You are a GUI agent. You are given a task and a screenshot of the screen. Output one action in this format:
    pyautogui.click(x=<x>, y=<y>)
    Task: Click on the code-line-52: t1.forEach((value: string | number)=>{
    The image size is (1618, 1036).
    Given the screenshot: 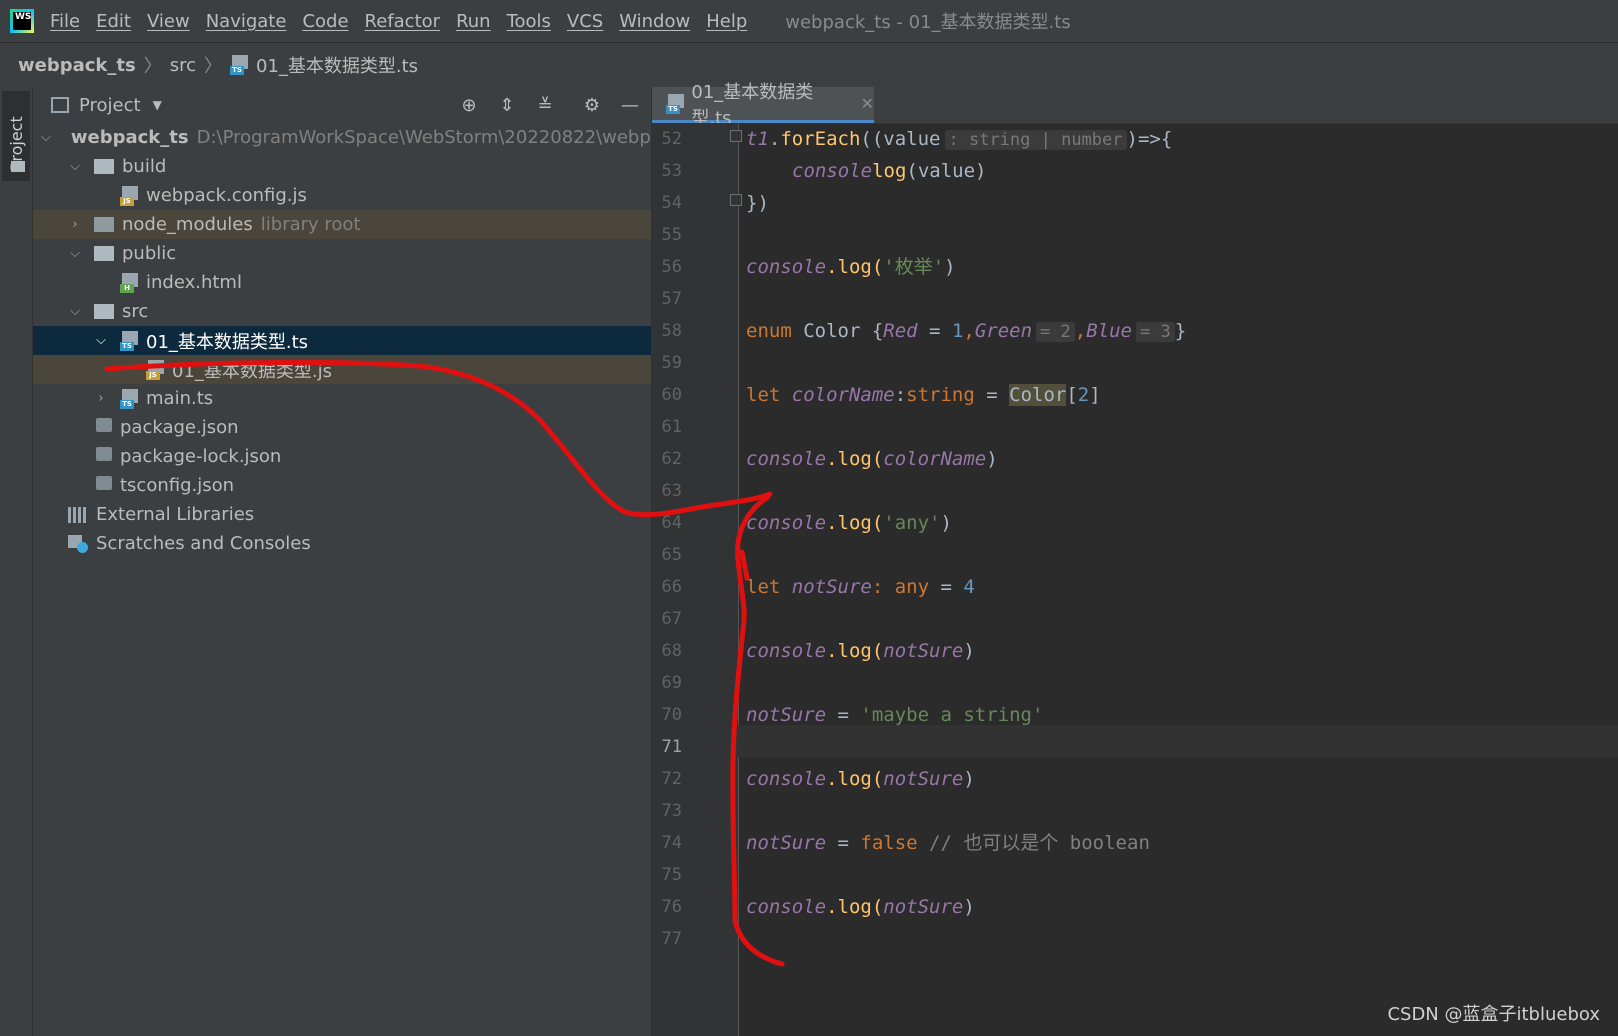 What is the action you would take?
    pyautogui.click(x=959, y=139)
    